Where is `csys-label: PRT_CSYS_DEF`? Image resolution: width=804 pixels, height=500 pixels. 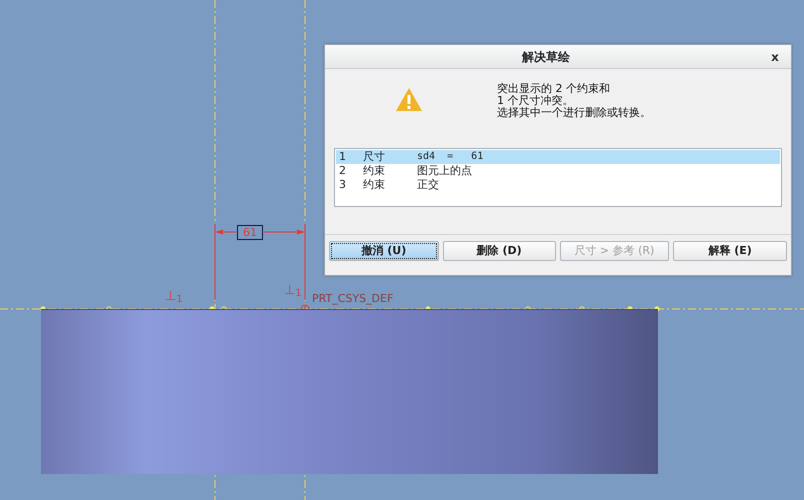 csys-label: PRT_CSYS_DEF is located at coordinates (353, 299).